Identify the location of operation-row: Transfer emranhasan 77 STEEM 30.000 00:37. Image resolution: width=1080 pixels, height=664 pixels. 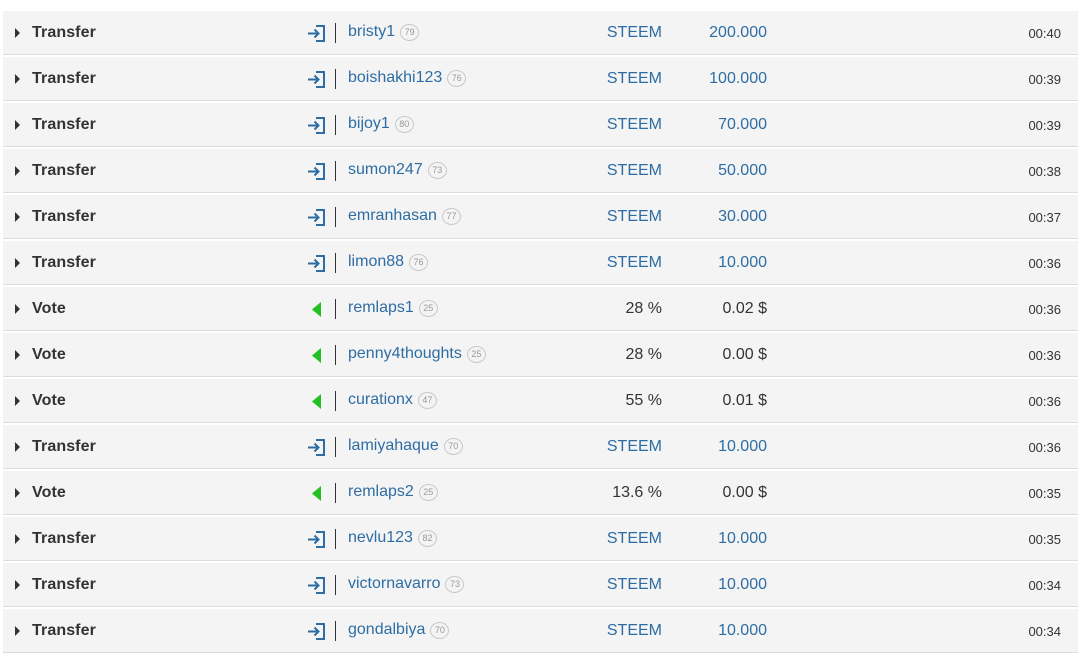
(540, 217).